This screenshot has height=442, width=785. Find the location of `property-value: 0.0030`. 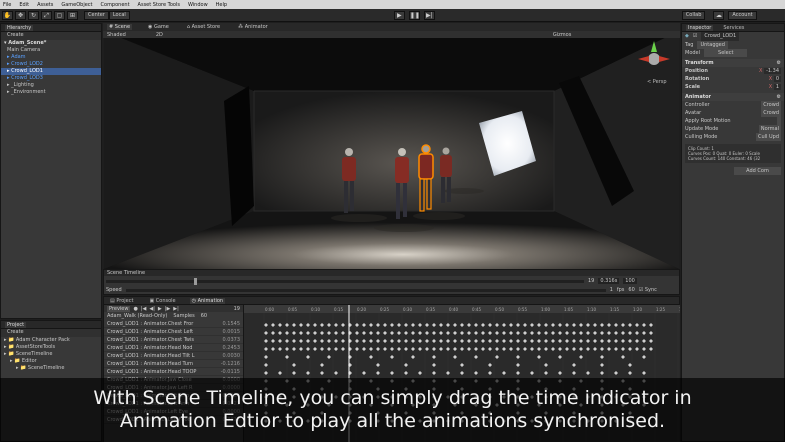

property-value: 0.0030 is located at coordinates (232, 355).